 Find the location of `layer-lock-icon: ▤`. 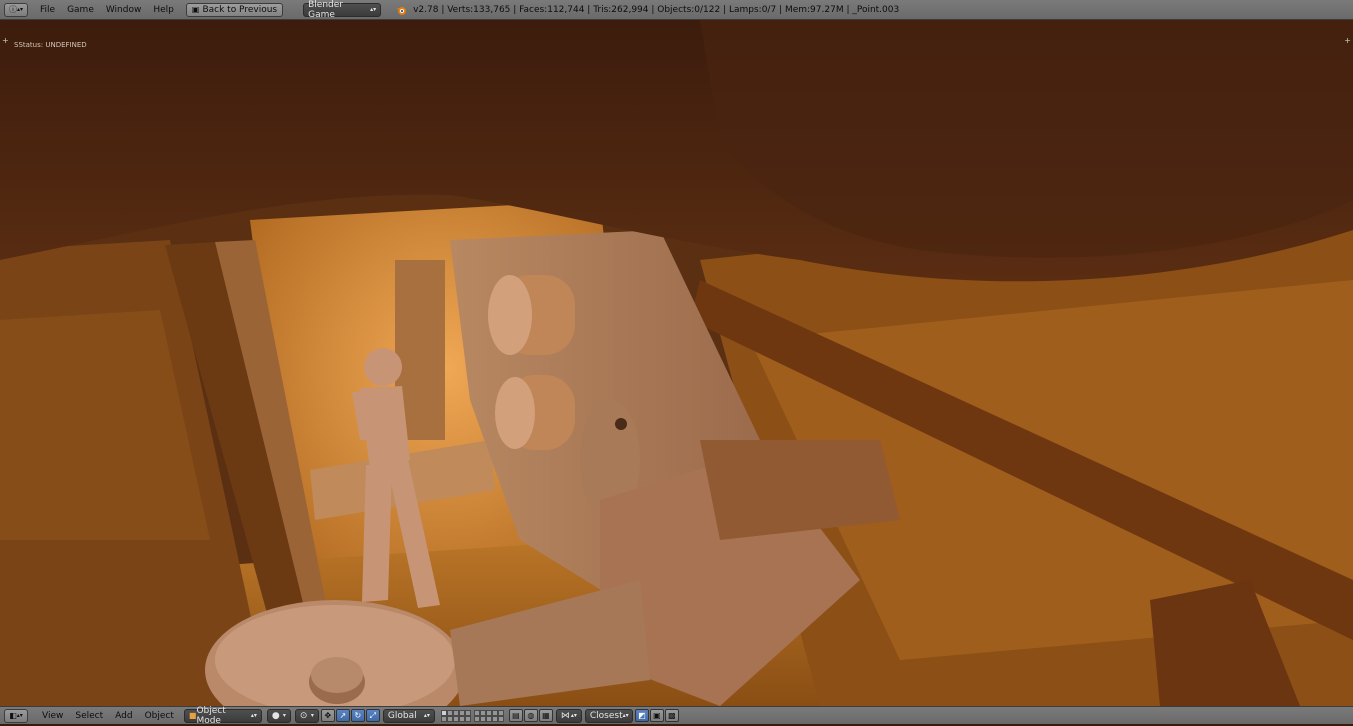

layer-lock-icon: ▤ is located at coordinates (515, 715).